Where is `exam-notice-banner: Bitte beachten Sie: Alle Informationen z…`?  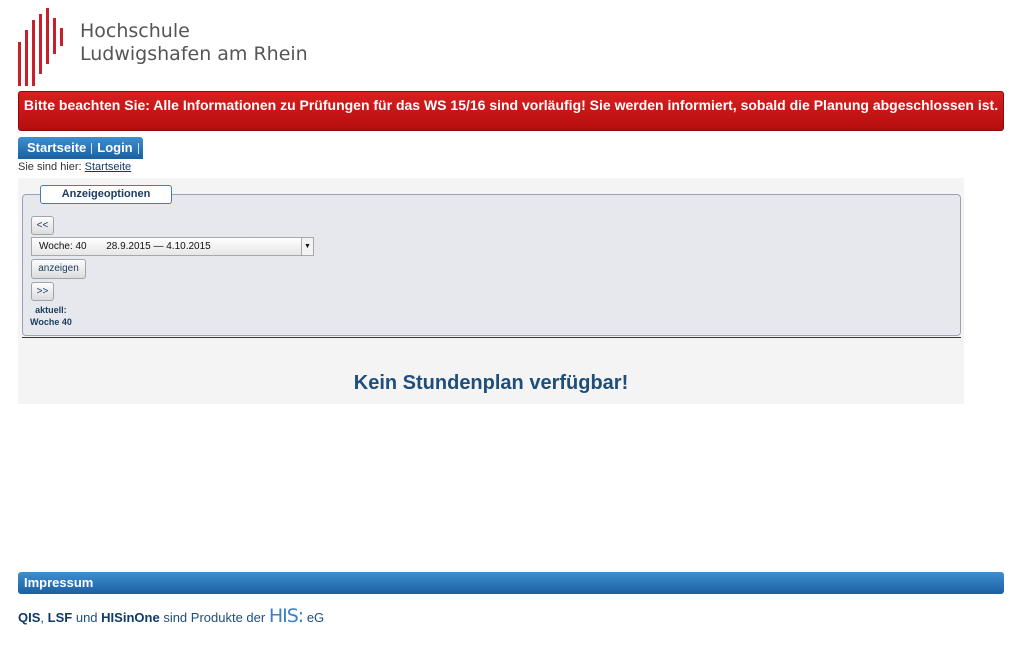 exam-notice-banner: Bitte beachten Sie: Alle Informationen z… is located at coordinates (511, 111).